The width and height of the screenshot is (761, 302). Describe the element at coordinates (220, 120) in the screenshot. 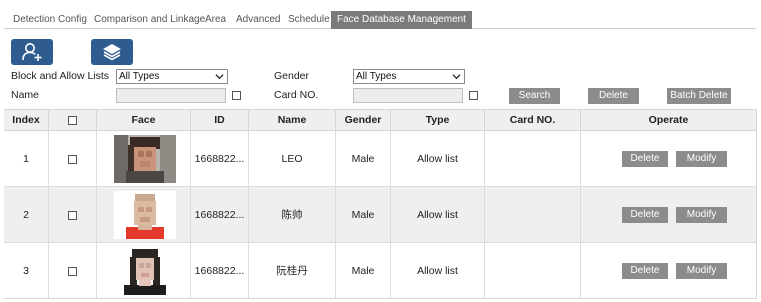

I see `col-id: ID` at that location.